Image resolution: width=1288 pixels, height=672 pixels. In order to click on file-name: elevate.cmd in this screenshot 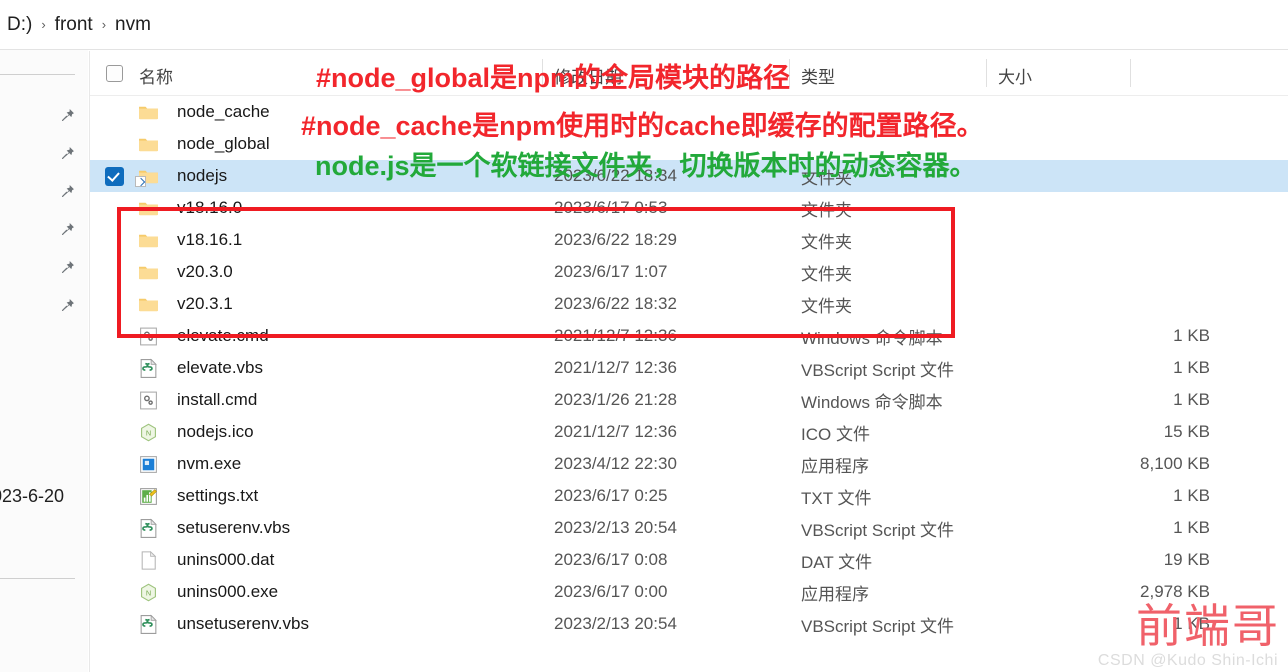, I will do `click(218, 336)`.